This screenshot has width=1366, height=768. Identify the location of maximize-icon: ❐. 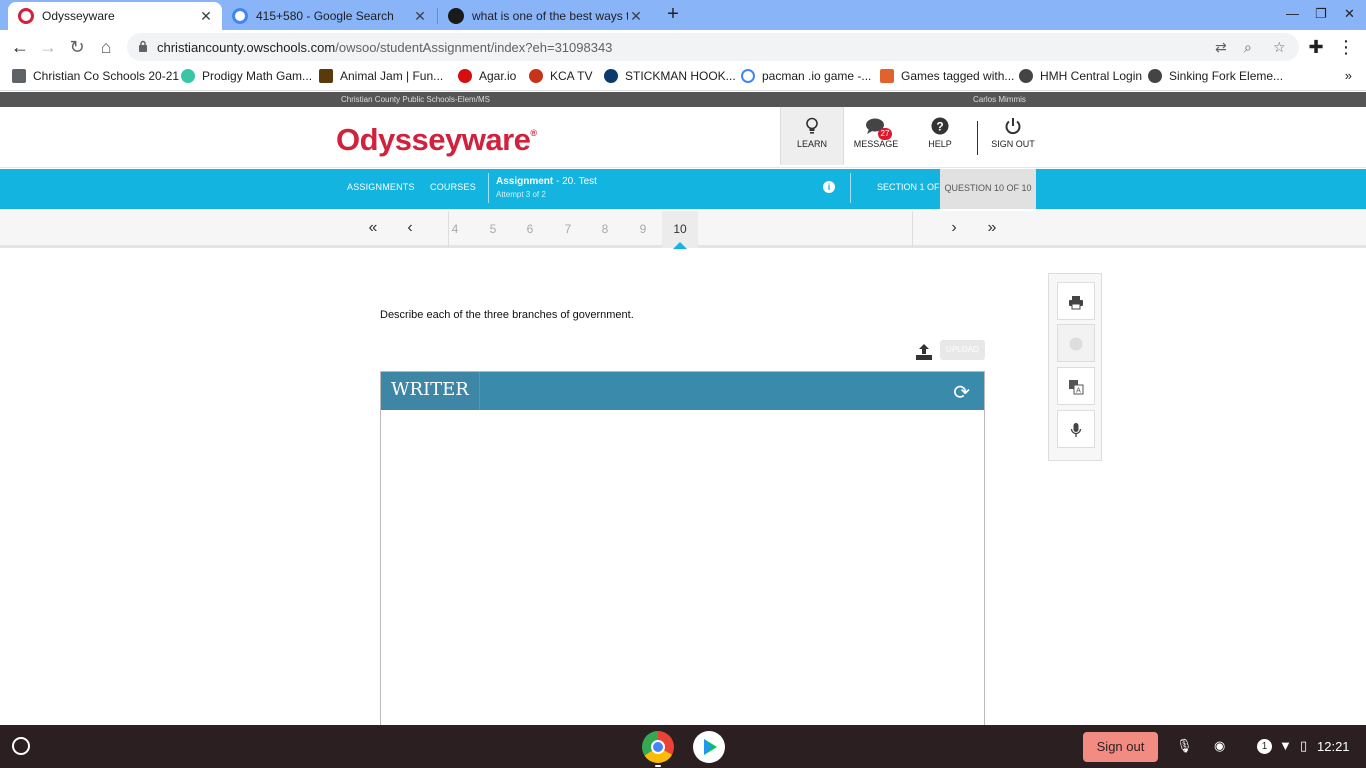
(1321, 14).